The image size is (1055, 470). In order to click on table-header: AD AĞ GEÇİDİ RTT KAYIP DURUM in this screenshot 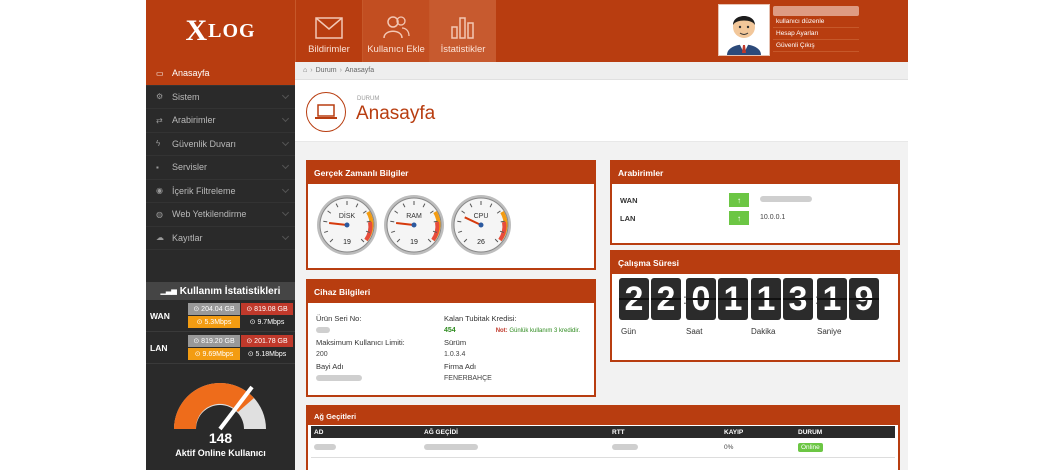, I will do `click(603, 432)`.